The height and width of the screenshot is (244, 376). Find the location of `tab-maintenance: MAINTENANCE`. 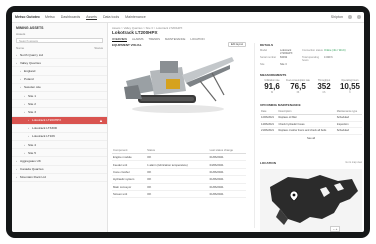

tab-maintenance: MAINTENANCE is located at coordinates (175, 39).